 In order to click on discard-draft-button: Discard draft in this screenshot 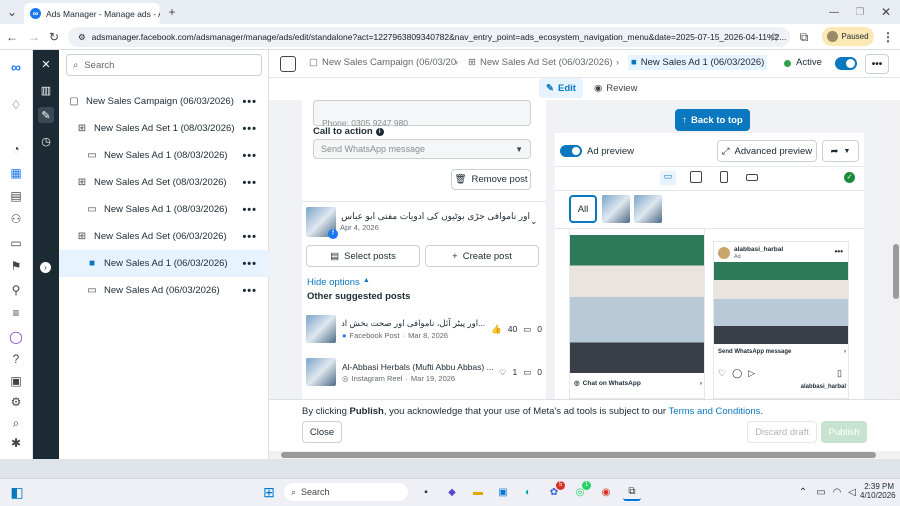, I will do `click(782, 432)`.